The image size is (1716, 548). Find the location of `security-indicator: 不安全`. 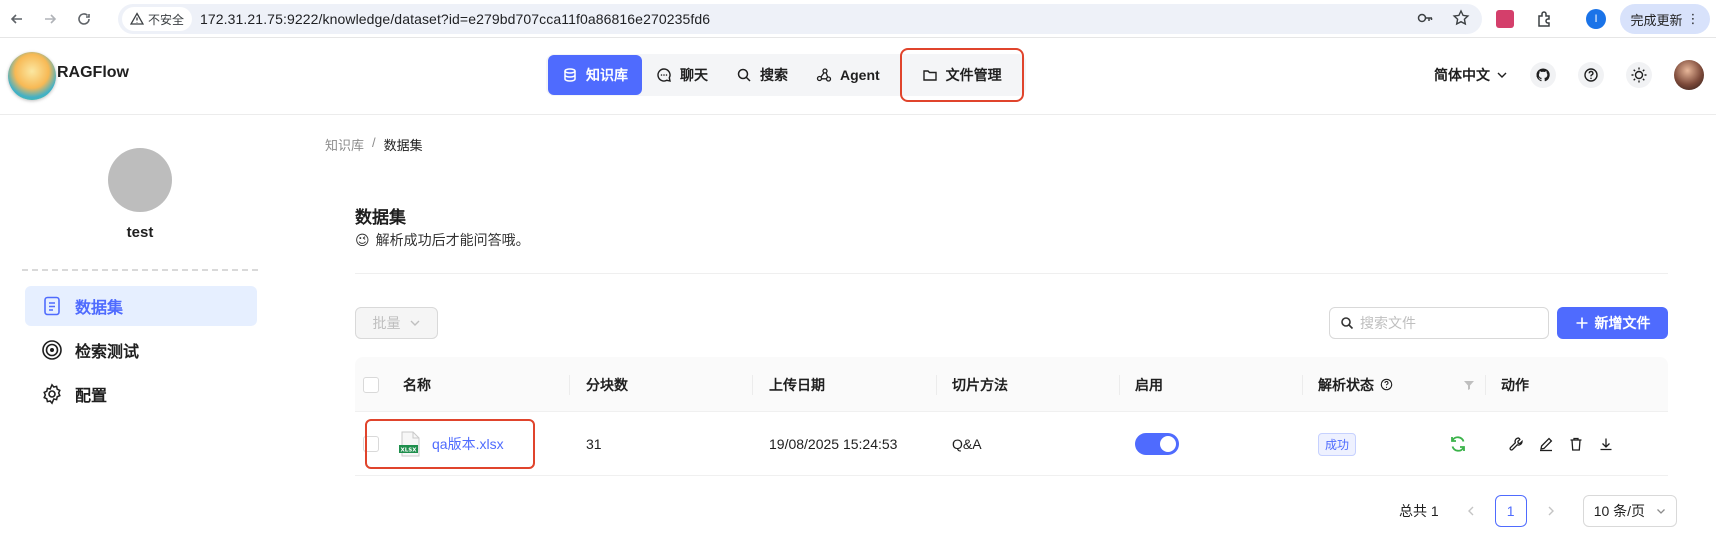

security-indicator: 不安全 is located at coordinates (157, 19).